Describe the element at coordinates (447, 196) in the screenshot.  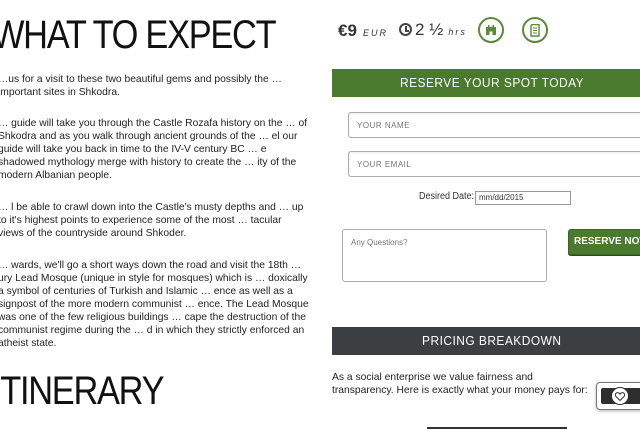
I see `date-label: Desired Date:` at that location.